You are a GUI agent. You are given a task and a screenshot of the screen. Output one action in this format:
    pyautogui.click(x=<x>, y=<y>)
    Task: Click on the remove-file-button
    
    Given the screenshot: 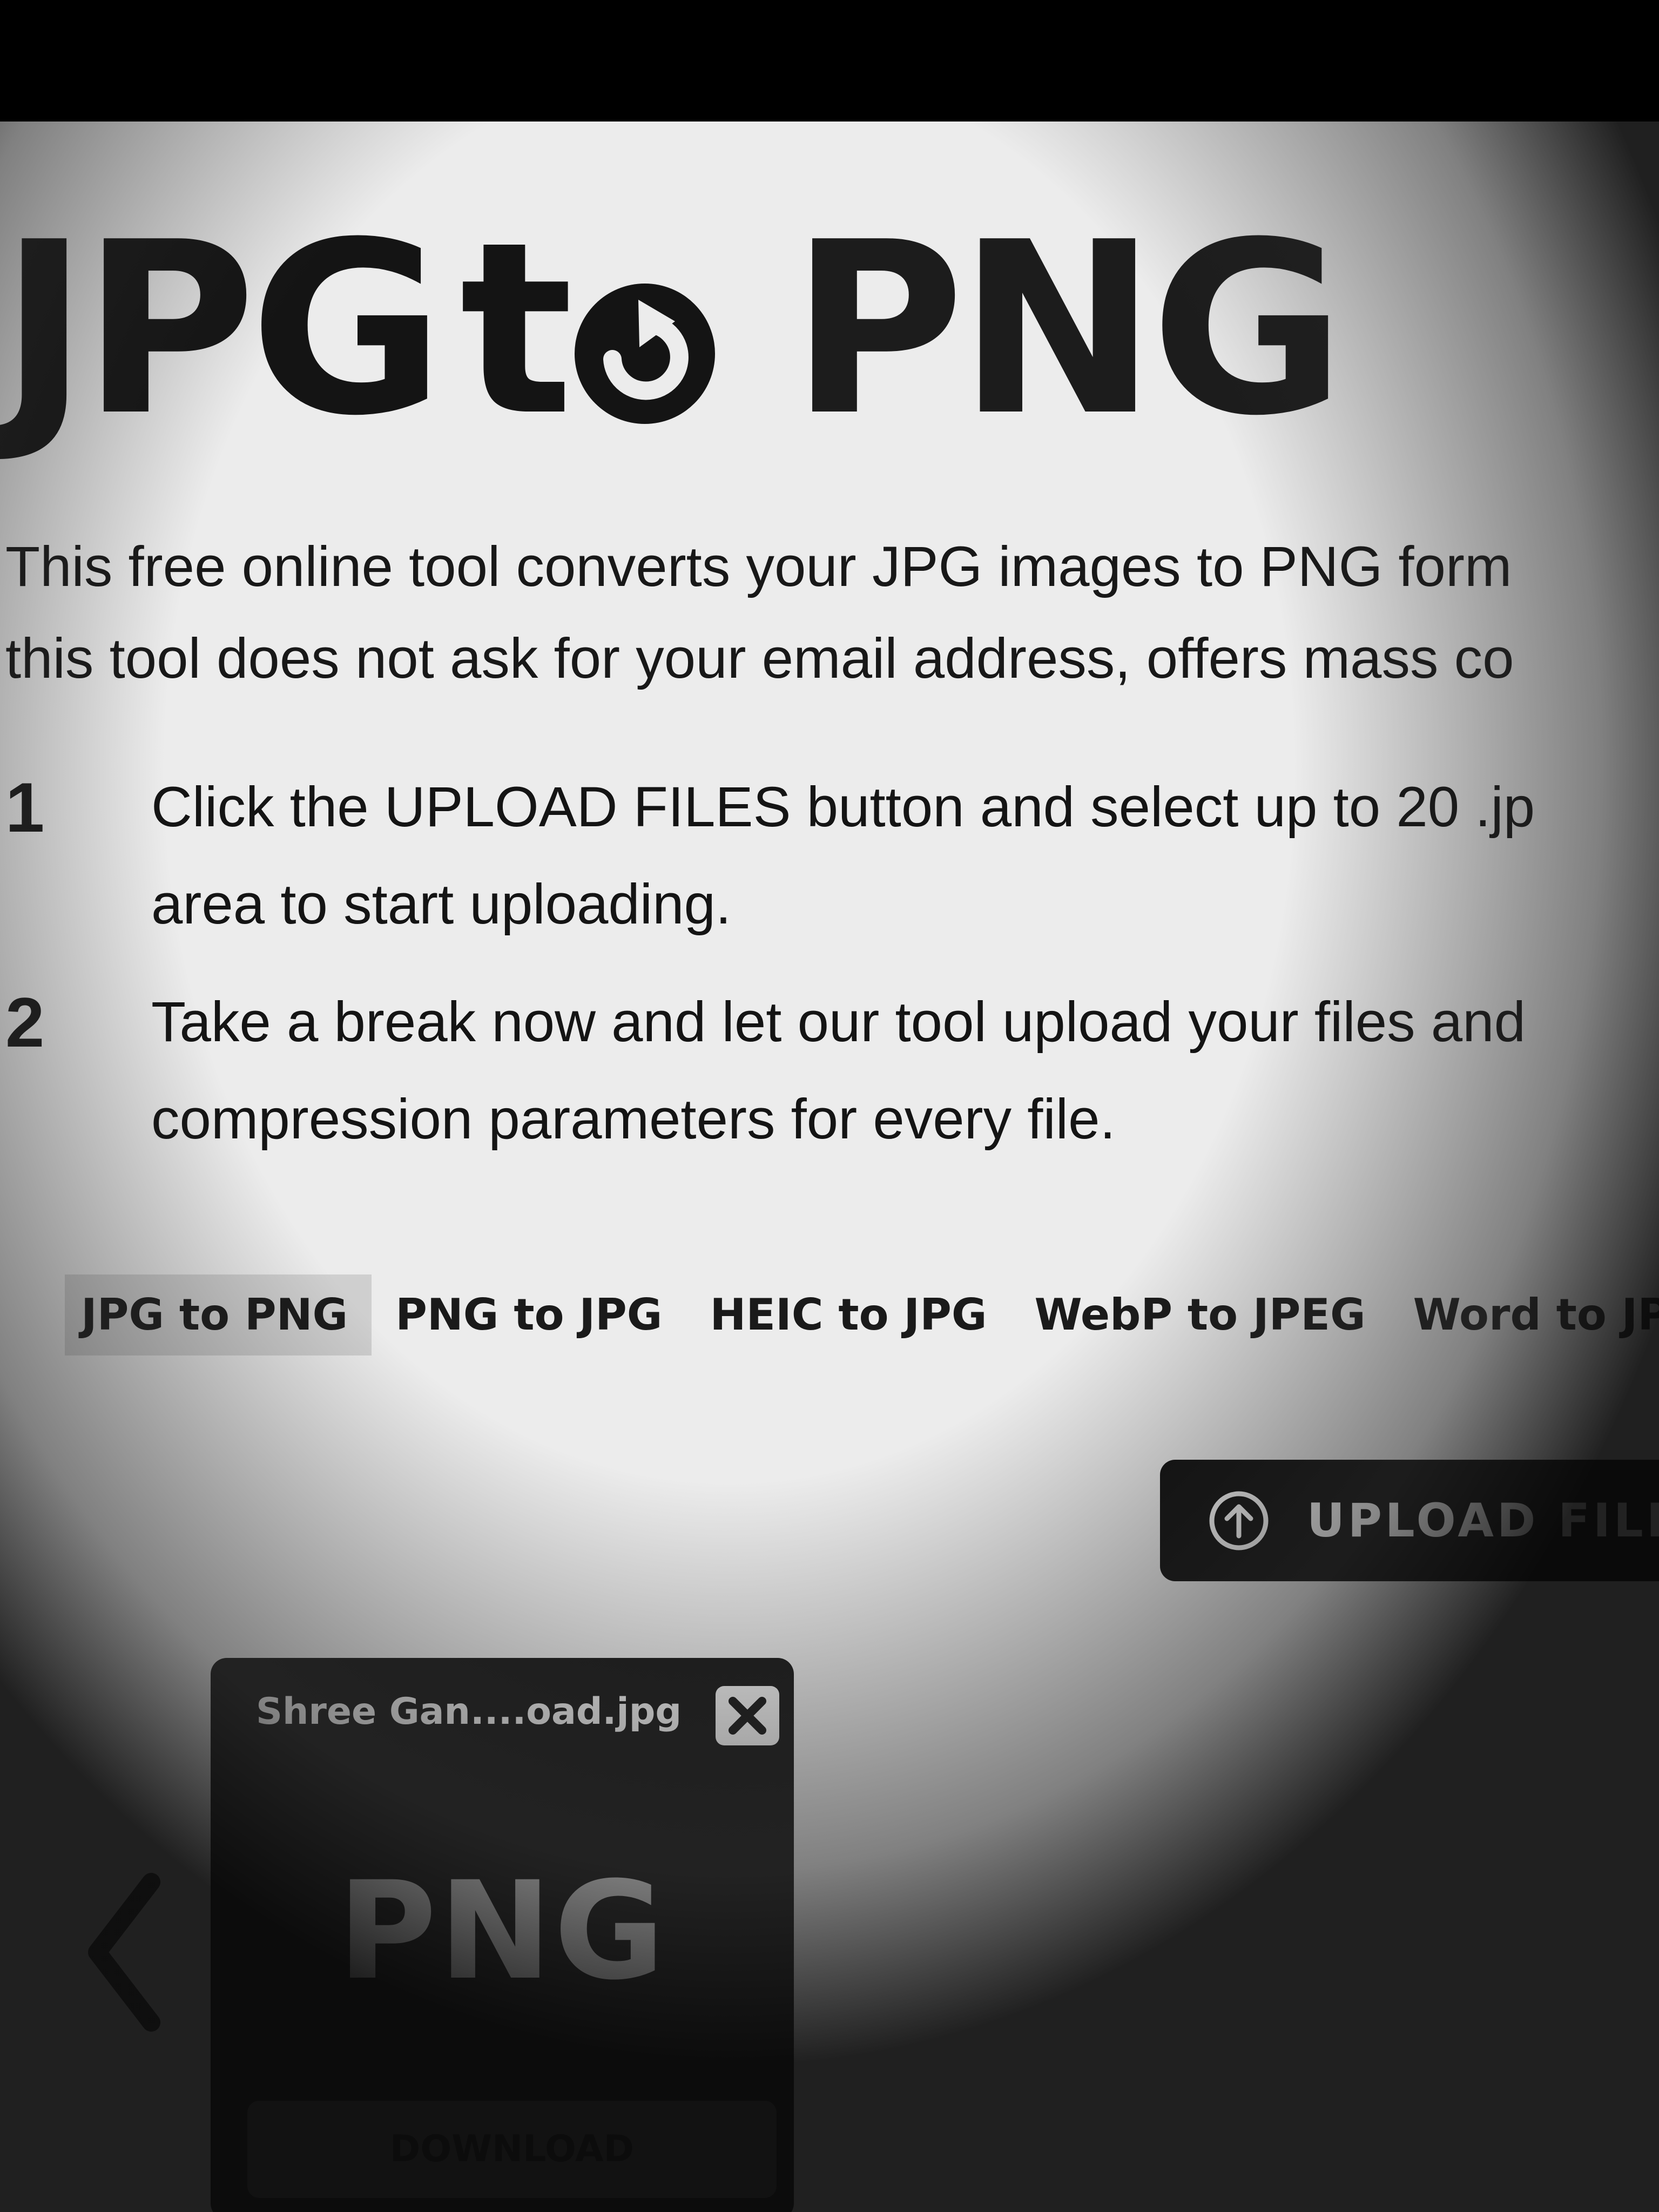 What is the action you would take?
    pyautogui.click(x=747, y=1715)
    